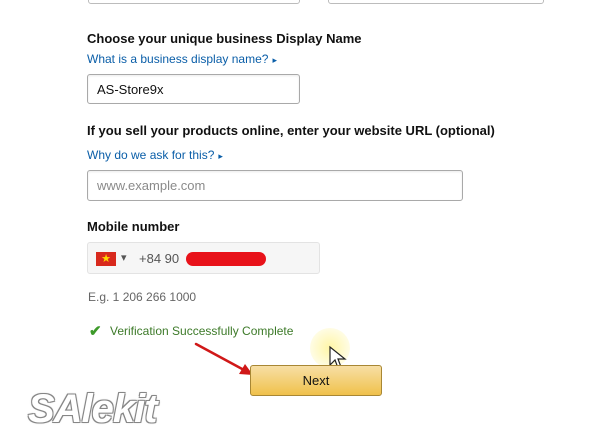  I want to click on display-name-help-text: What is a business display name?, so click(177, 59).